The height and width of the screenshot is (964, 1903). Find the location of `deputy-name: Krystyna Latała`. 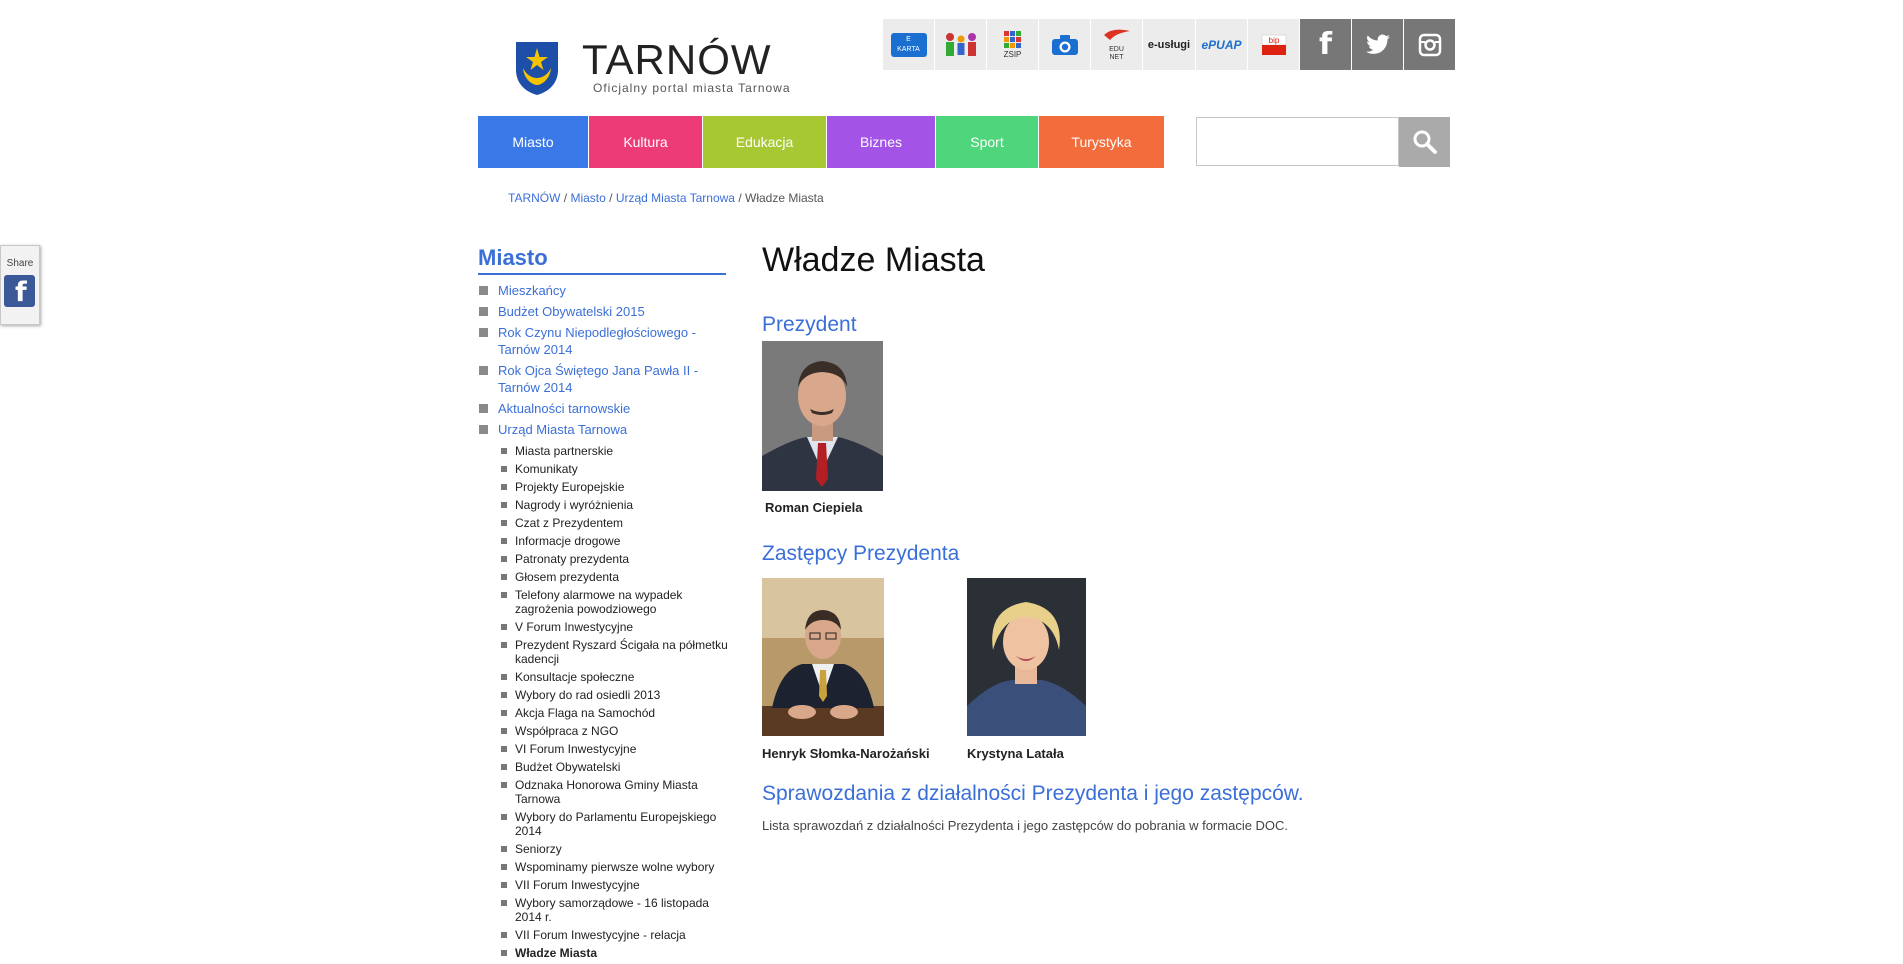

deputy-name: Krystyna Latała is located at coordinates (1015, 753).